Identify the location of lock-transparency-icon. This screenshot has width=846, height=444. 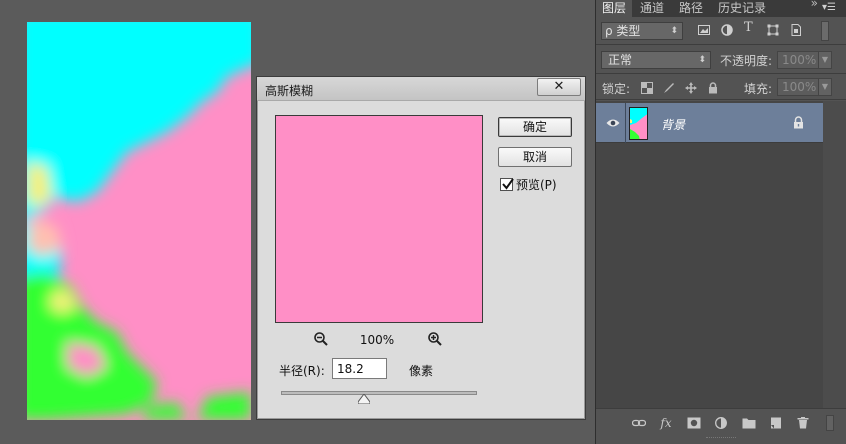
(647, 88).